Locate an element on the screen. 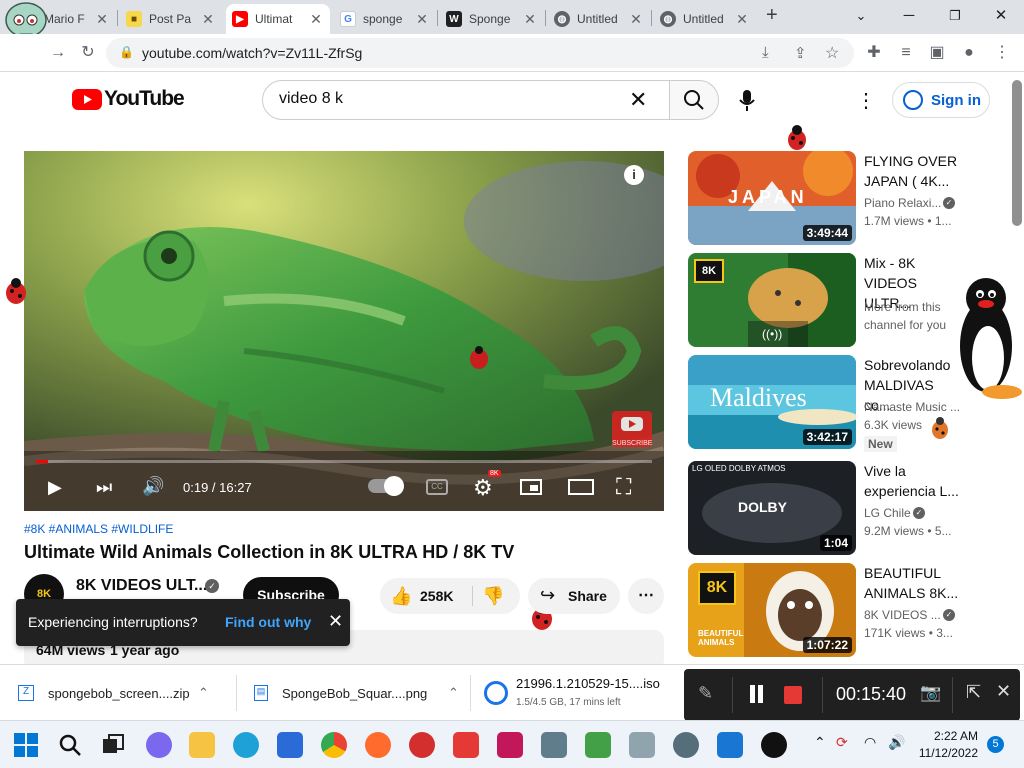 Image resolution: width=1024 pixels, height=768 pixels. screenshot-camera-icon: 📷 is located at coordinates (930, 693).